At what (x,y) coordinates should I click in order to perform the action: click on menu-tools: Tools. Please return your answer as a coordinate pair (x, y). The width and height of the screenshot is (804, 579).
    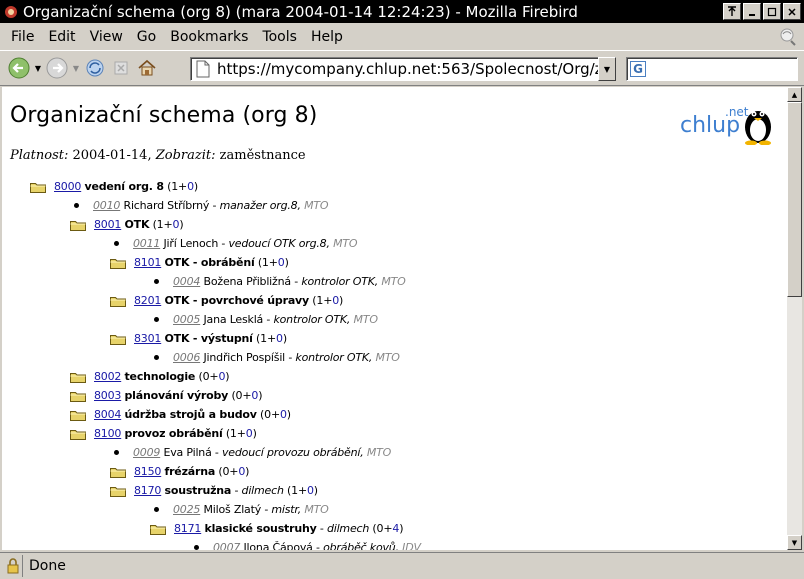
    Looking at the image, I should click on (279, 37).